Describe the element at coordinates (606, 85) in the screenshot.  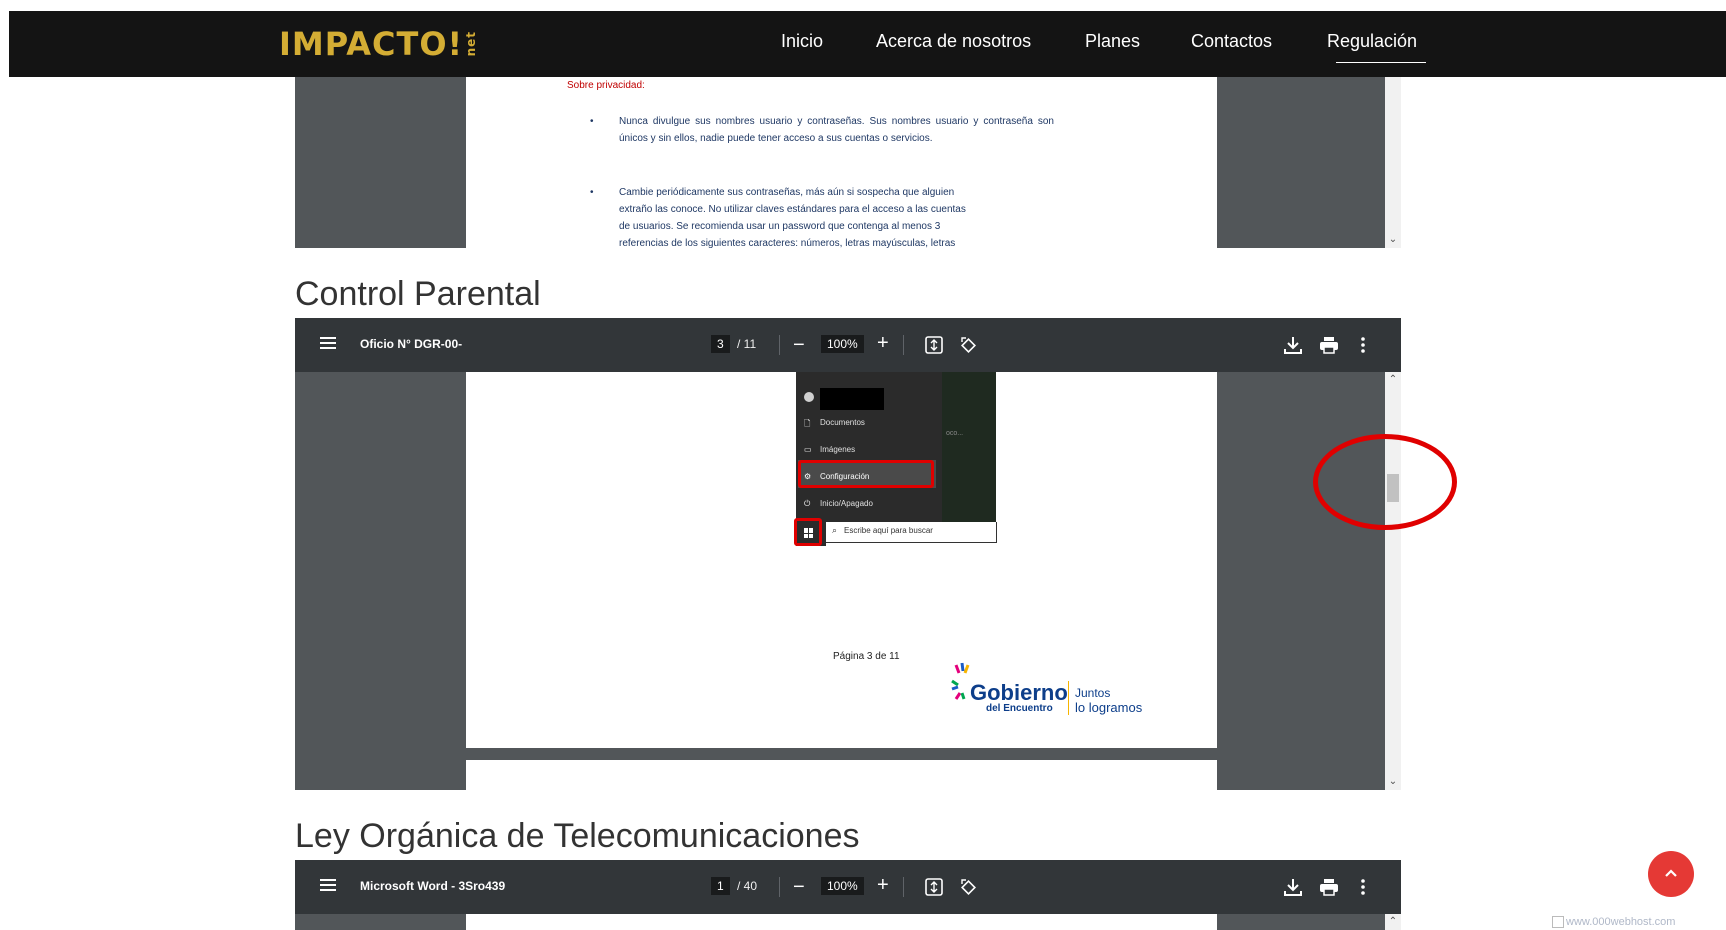
I see `doc-heading-privacidad: Sobre privacidad:` at that location.